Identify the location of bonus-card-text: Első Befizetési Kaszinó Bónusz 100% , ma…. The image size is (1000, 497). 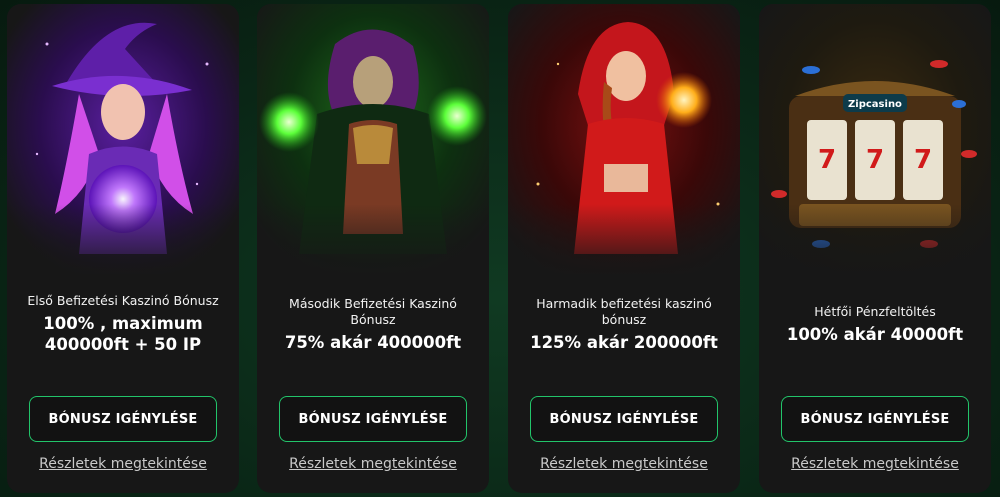
(123, 324).